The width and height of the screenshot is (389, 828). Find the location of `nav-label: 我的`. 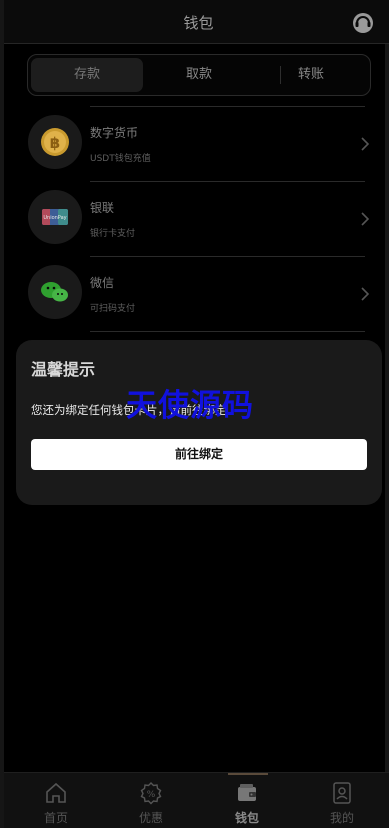

nav-label: 我的 is located at coordinates (341, 818).